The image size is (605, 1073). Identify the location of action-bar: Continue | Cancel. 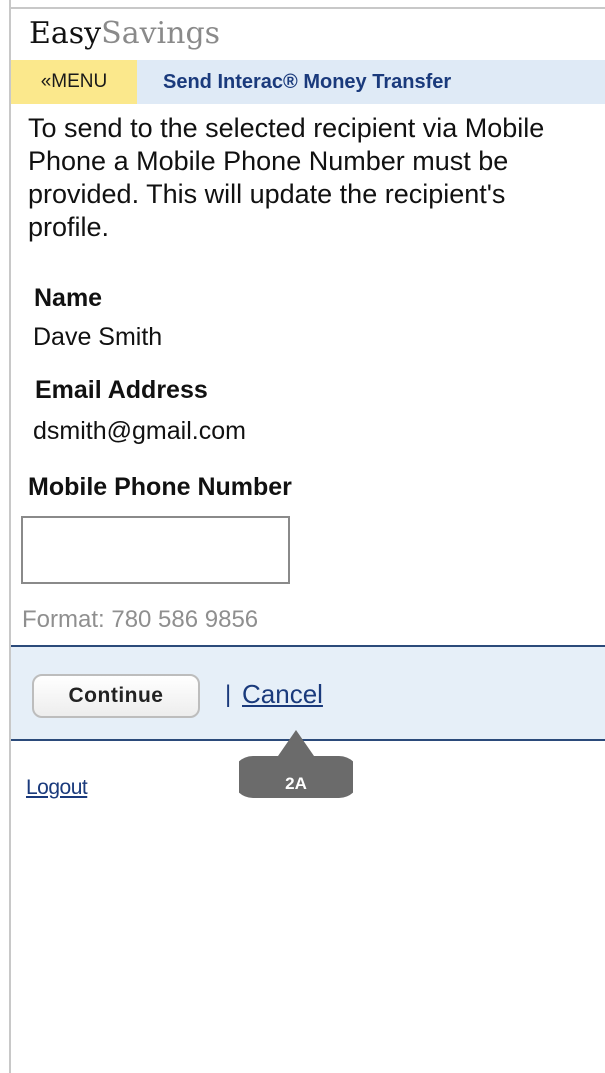
(308, 693).